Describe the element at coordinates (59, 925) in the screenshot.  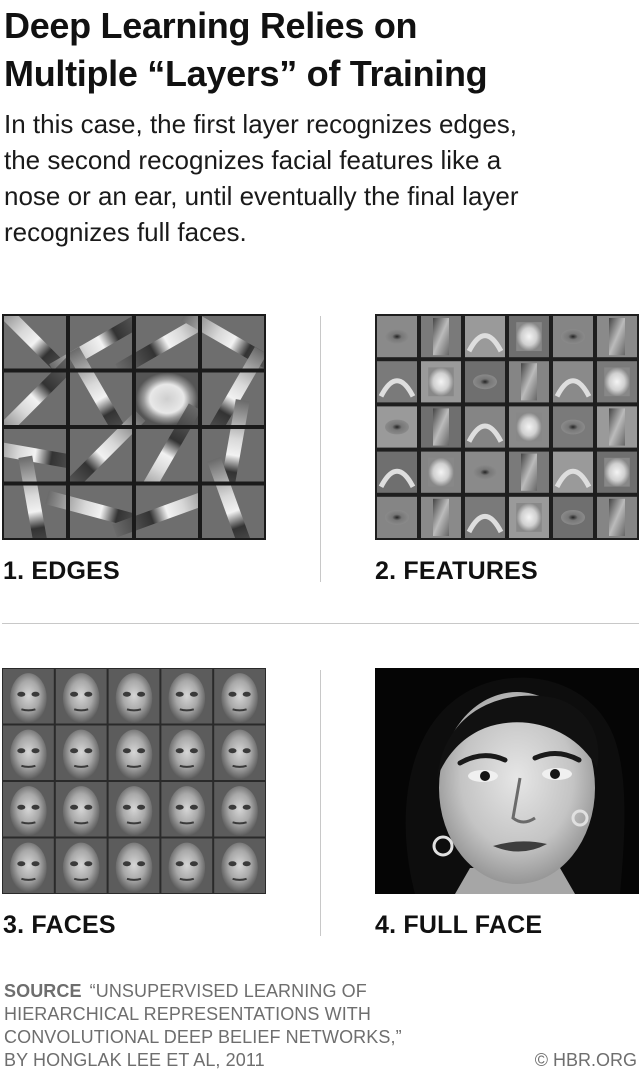
I see `faces-label: 3. FACES` at that location.